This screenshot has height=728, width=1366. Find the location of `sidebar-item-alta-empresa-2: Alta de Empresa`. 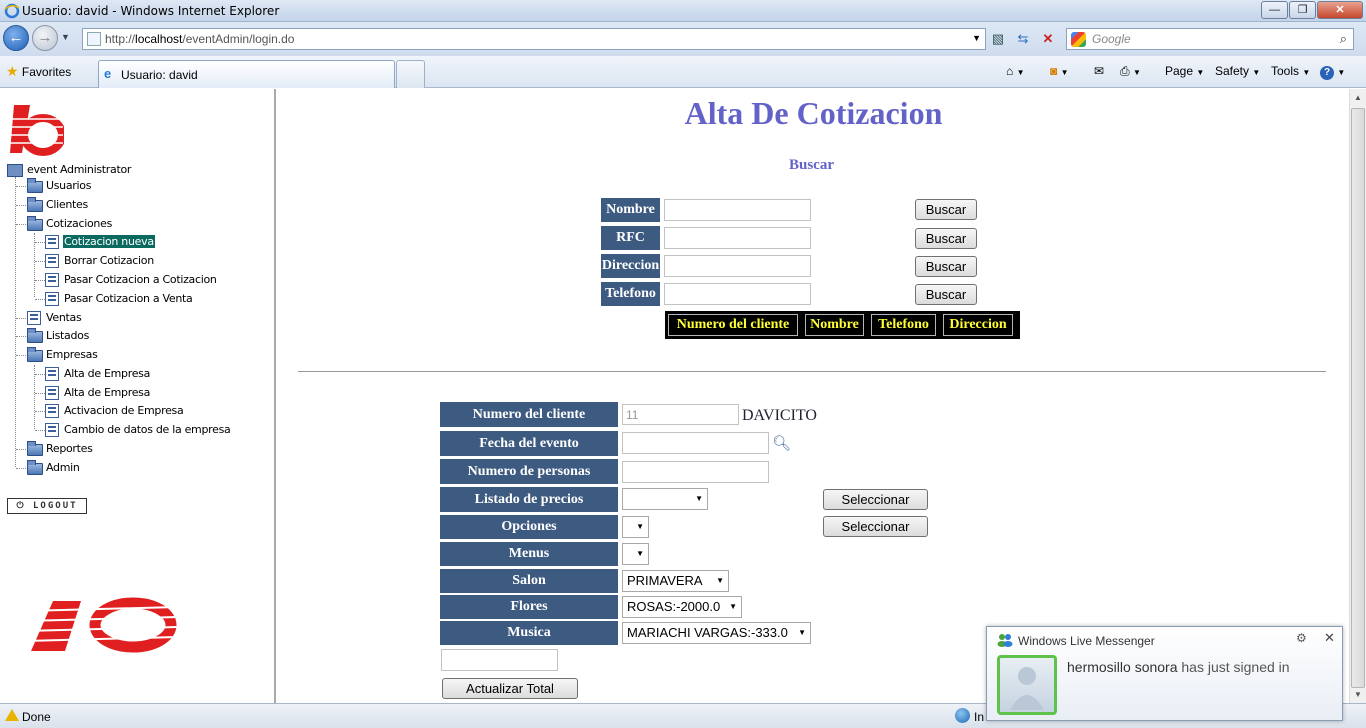

sidebar-item-alta-empresa-2: Alta de Empresa is located at coordinates (107, 392).